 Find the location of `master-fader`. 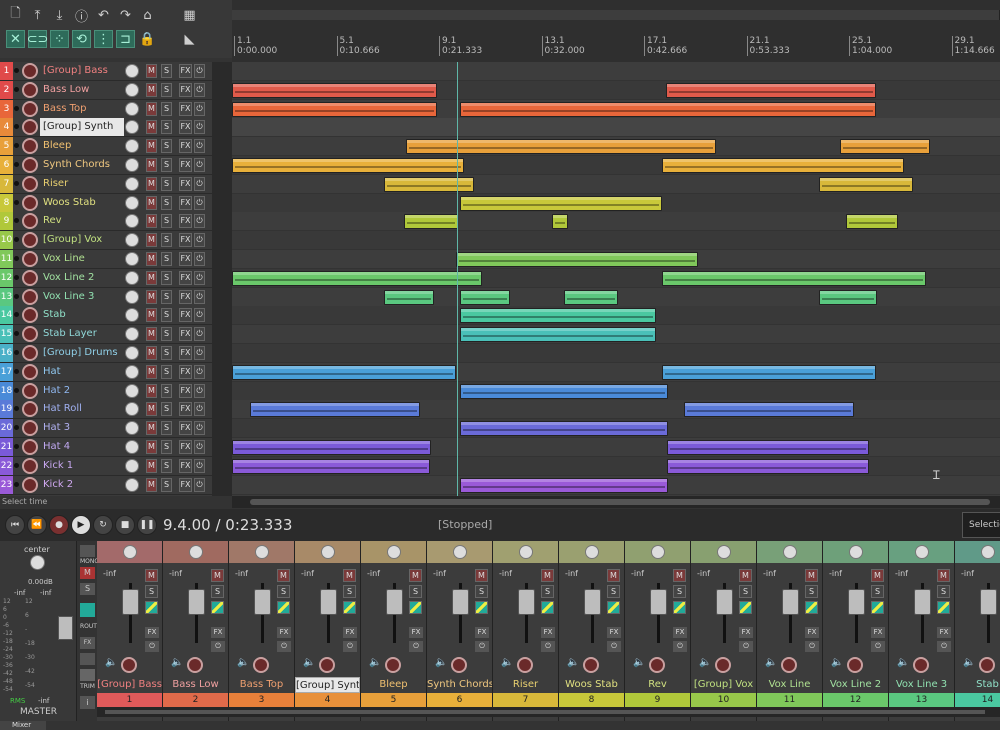

master-fader is located at coordinates (65, 628).